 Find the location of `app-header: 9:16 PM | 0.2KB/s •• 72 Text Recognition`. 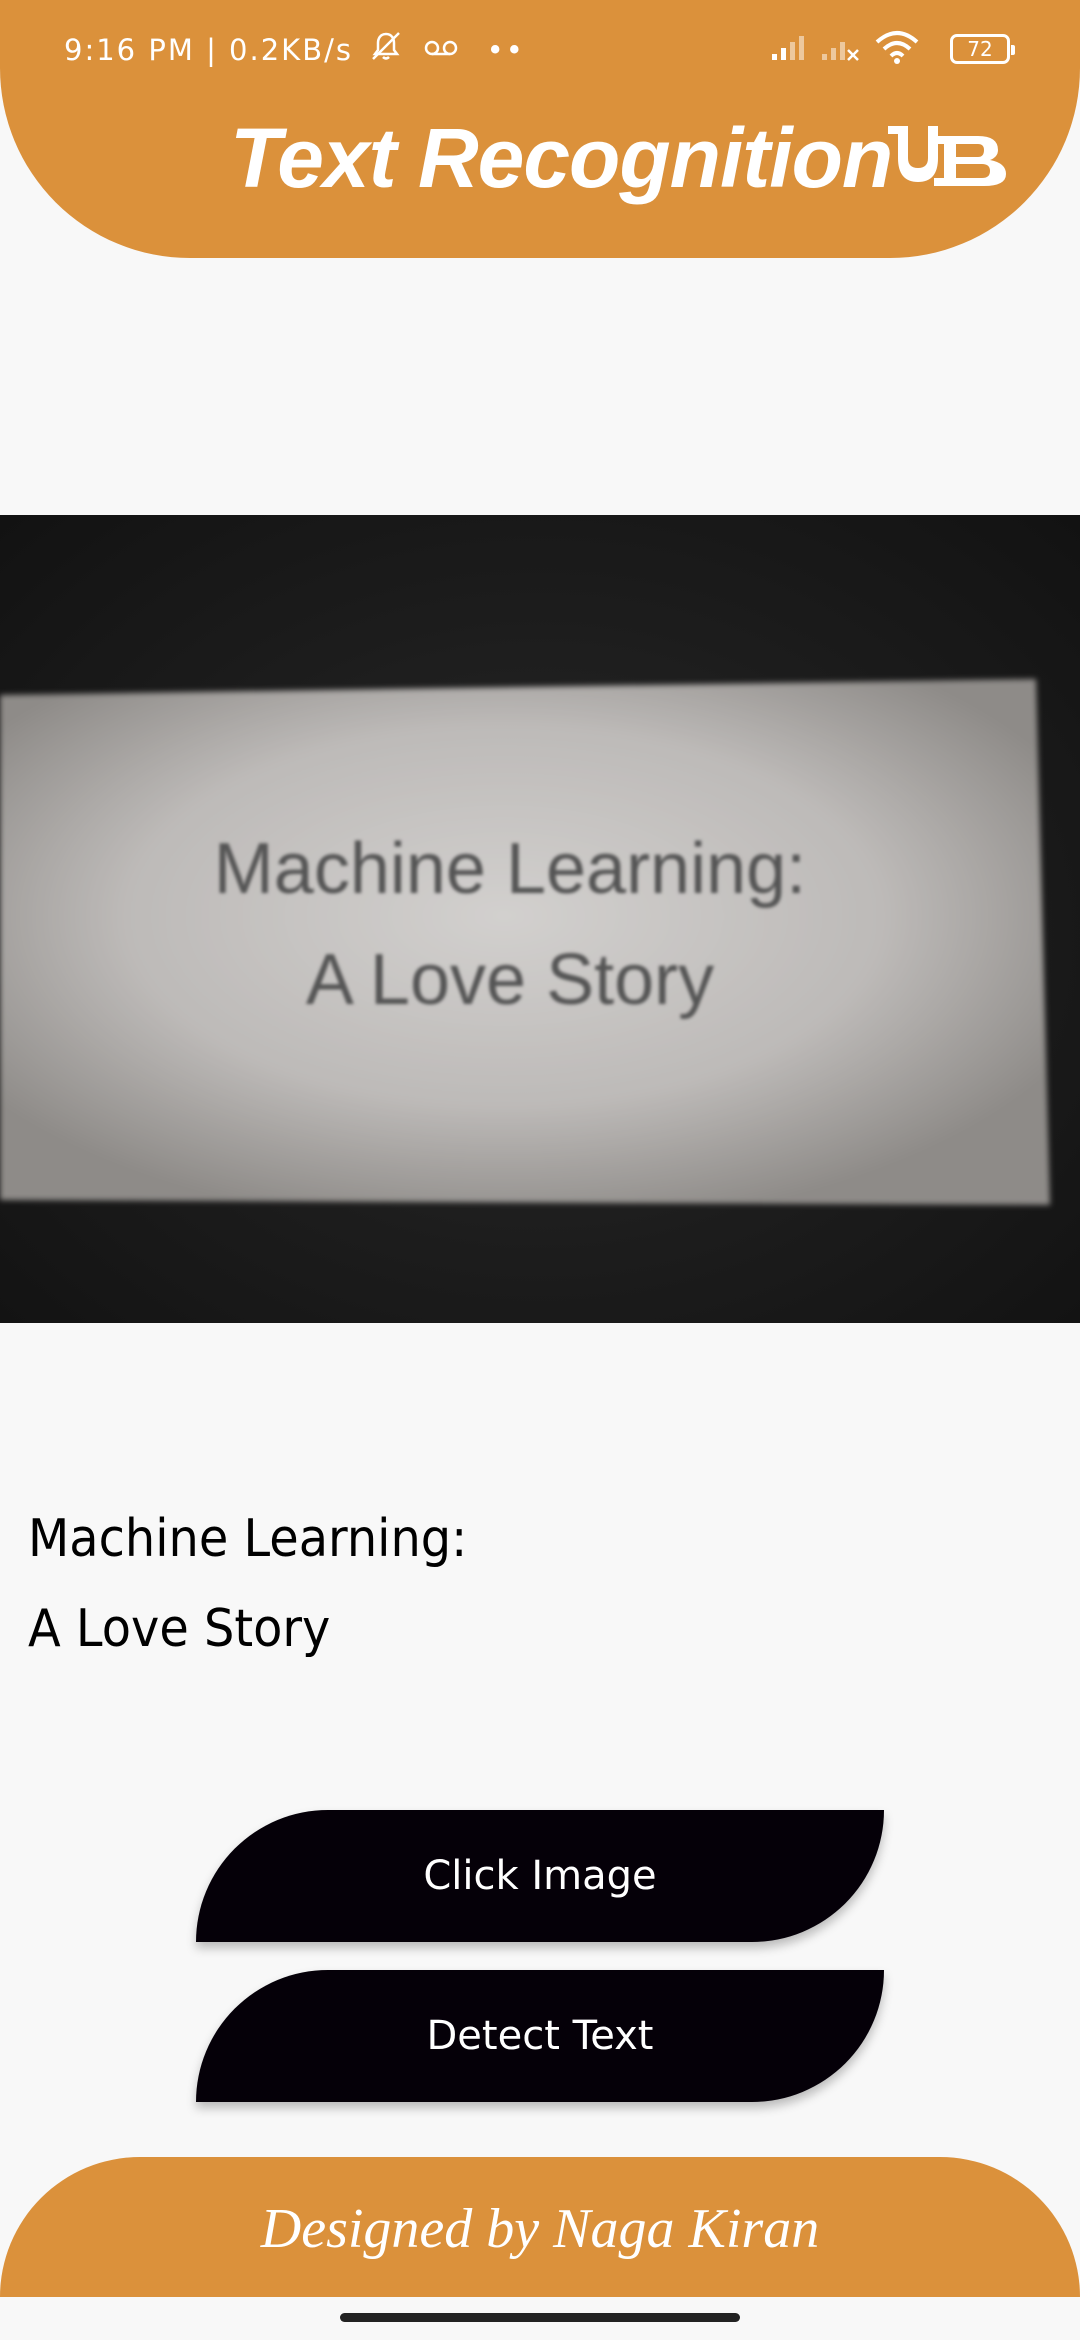

app-header: 9:16 PM | 0.2KB/s •• 72 Text Recognition is located at coordinates (540, 129).